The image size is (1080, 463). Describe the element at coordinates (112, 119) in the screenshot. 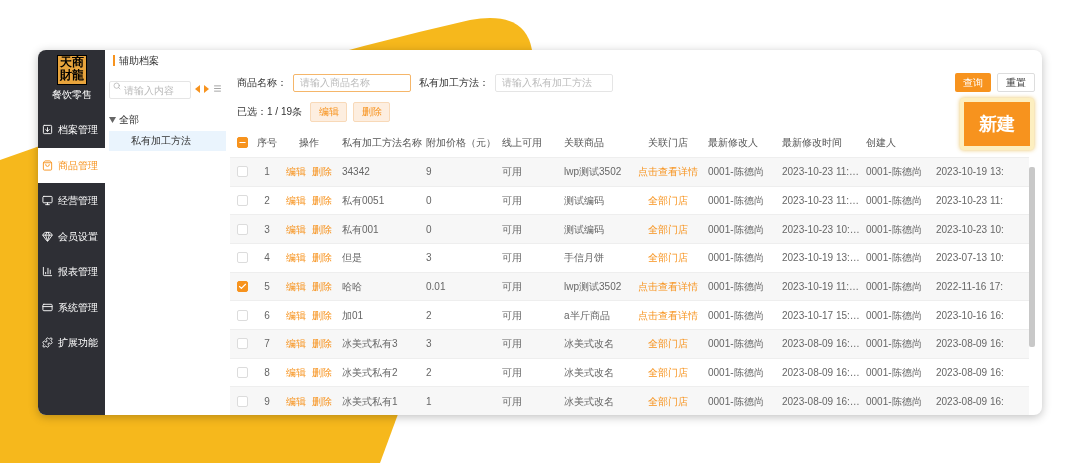

I see `caret-icon` at that location.